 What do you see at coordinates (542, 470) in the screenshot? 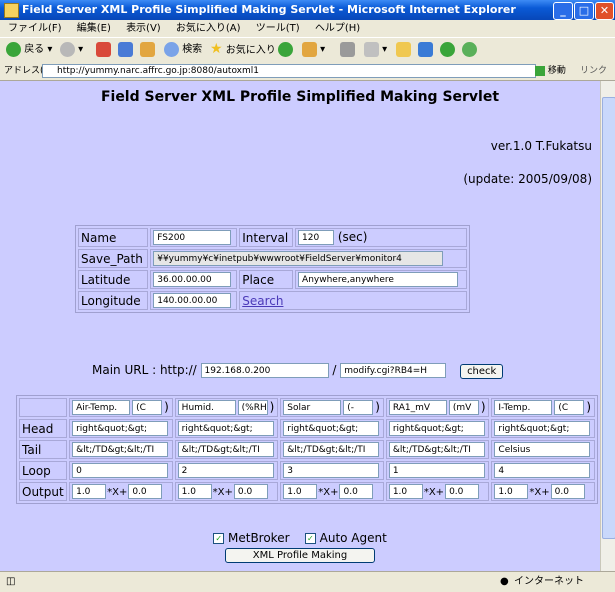
I see `loop-input: 4` at bounding box center [542, 470].